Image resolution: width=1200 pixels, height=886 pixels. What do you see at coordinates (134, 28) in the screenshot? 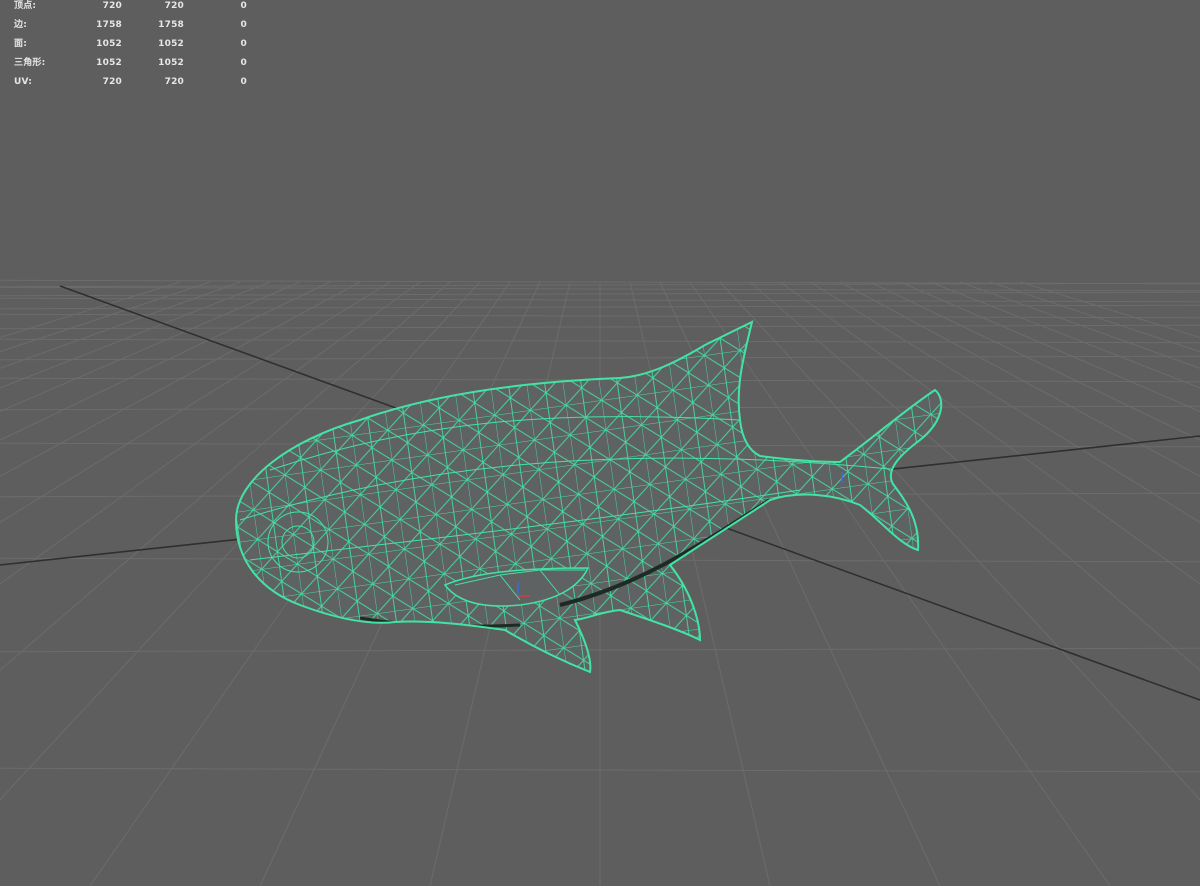
I see `hud-row-edges: 边: 1758 1758 0` at bounding box center [134, 28].